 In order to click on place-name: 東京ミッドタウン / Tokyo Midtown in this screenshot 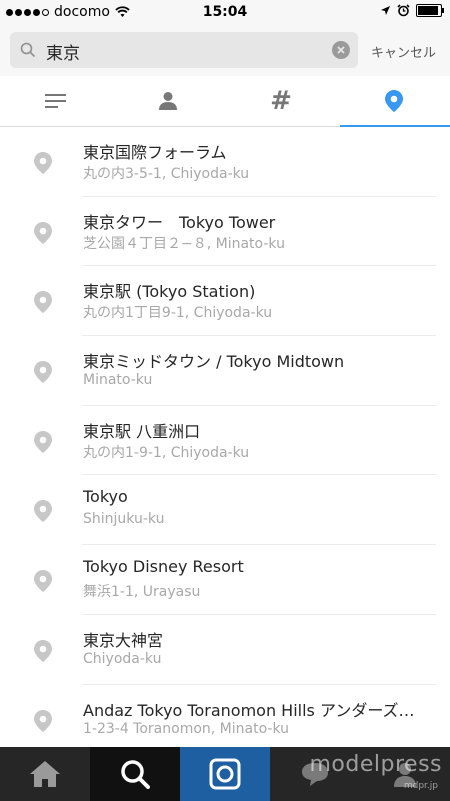, I will do `click(214, 362)`.